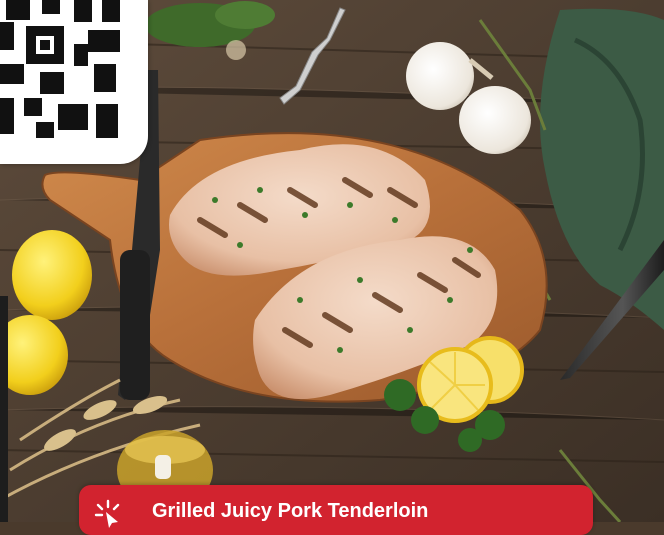  I want to click on recipe-title-banner: Grilled Juicy Pork Tenderloin, so click(336, 510).